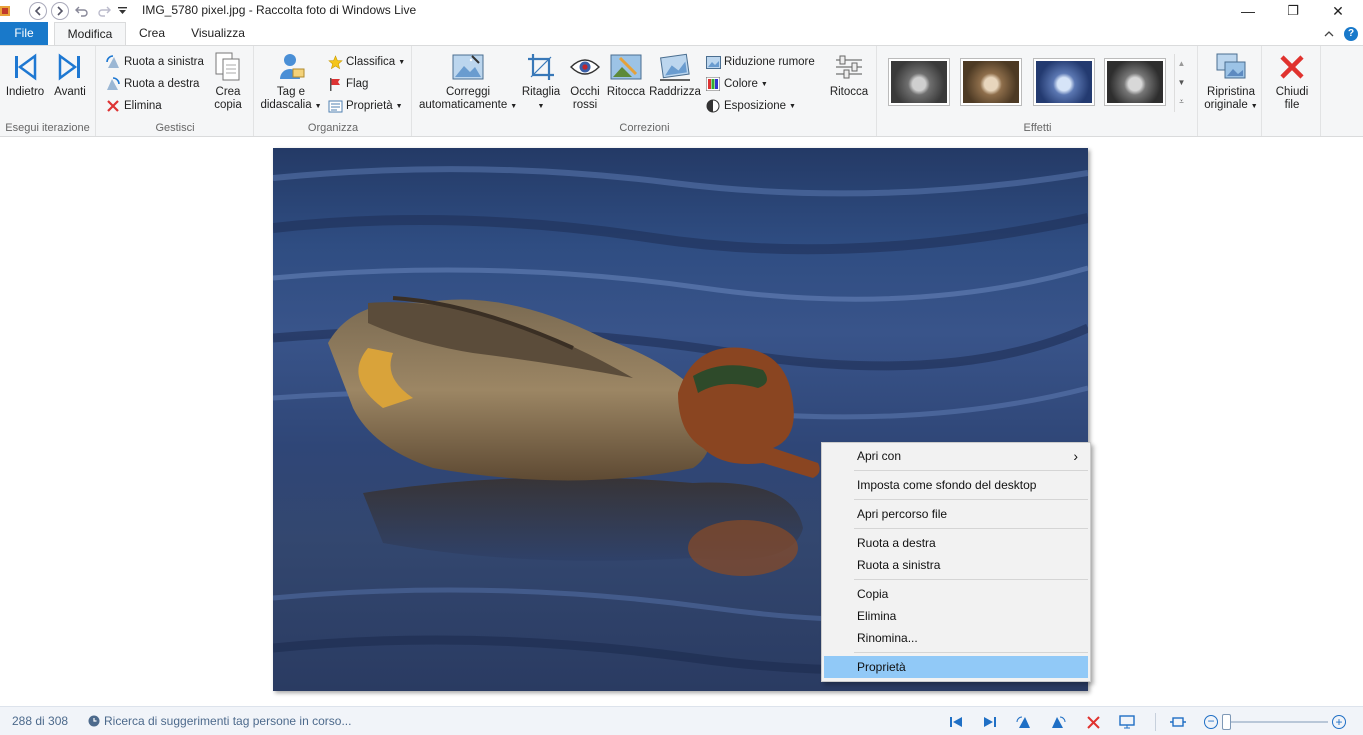 This screenshot has width=1363, height=735. I want to click on undo-icon, so click(82, 11).